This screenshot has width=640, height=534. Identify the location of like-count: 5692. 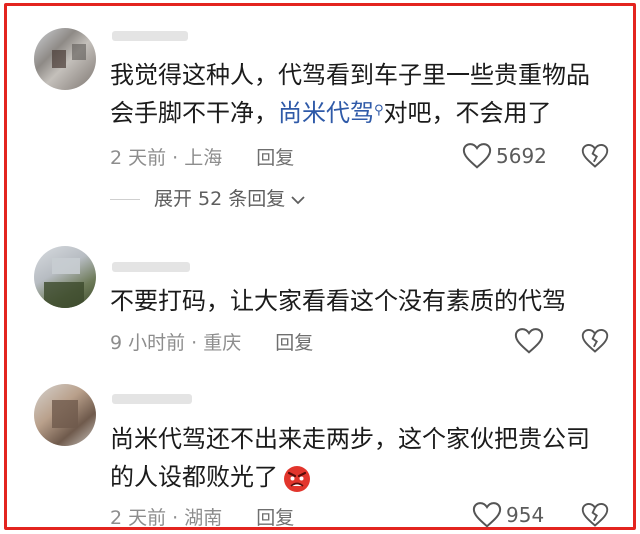
(521, 156).